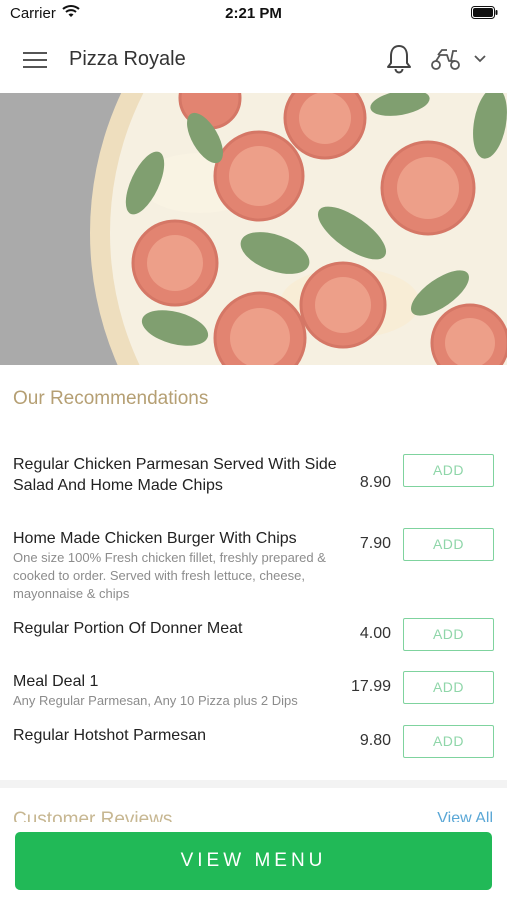 The image size is (507, 900). Describe the element at coordinates (375, 543) in the screenshot. I see `item-price: 7.90` at that location.